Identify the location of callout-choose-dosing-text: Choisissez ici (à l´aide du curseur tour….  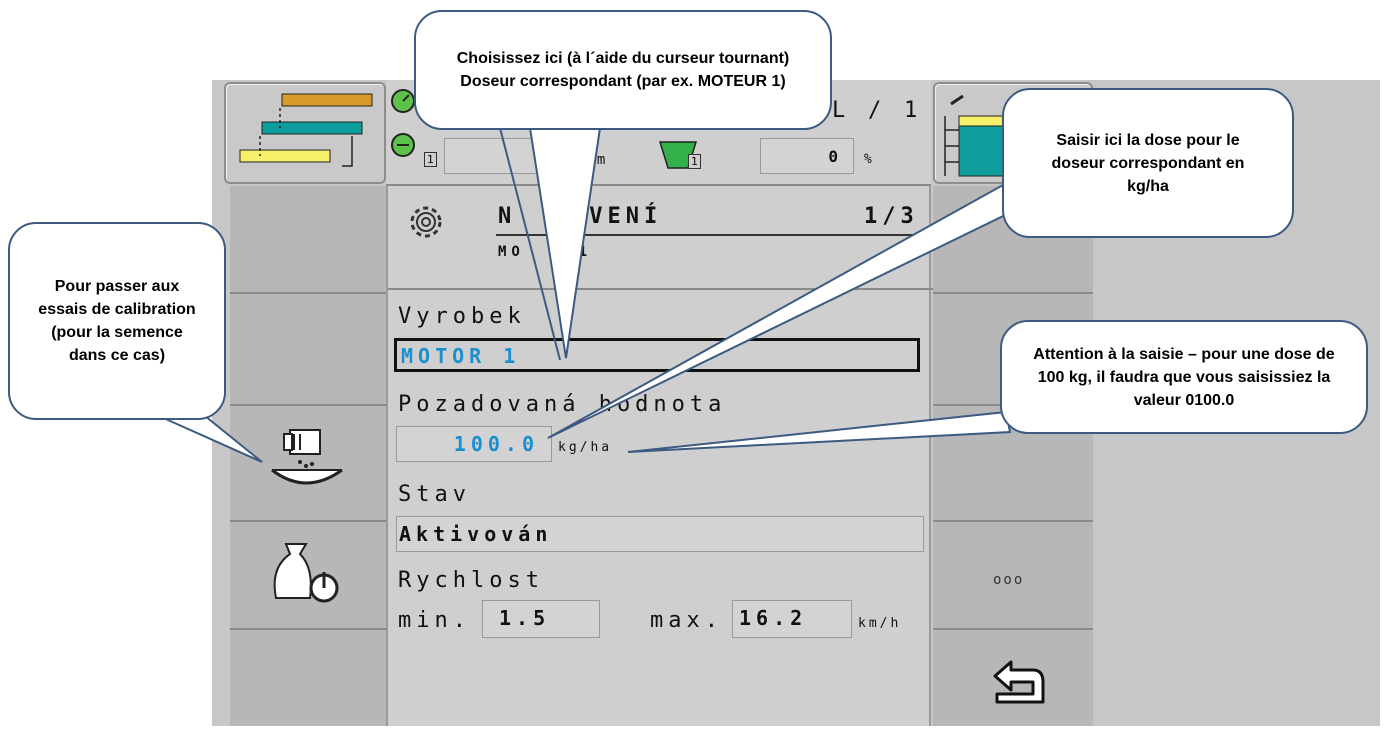
(623, 70).